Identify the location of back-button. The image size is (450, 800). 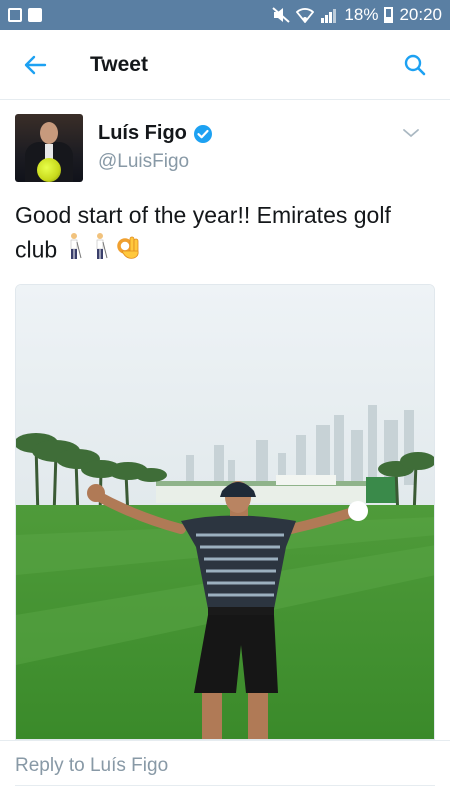
(35, 65).